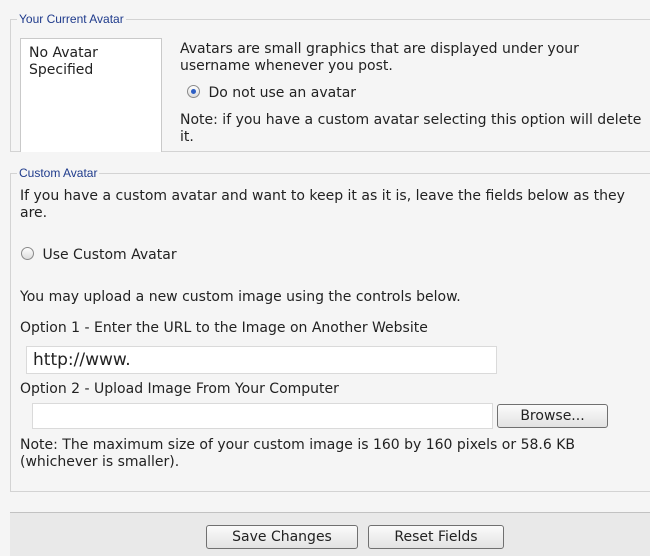 The image size is (650, 556). I want to click on no-avatar-option: Do not use an avatar, so click(271, 93).